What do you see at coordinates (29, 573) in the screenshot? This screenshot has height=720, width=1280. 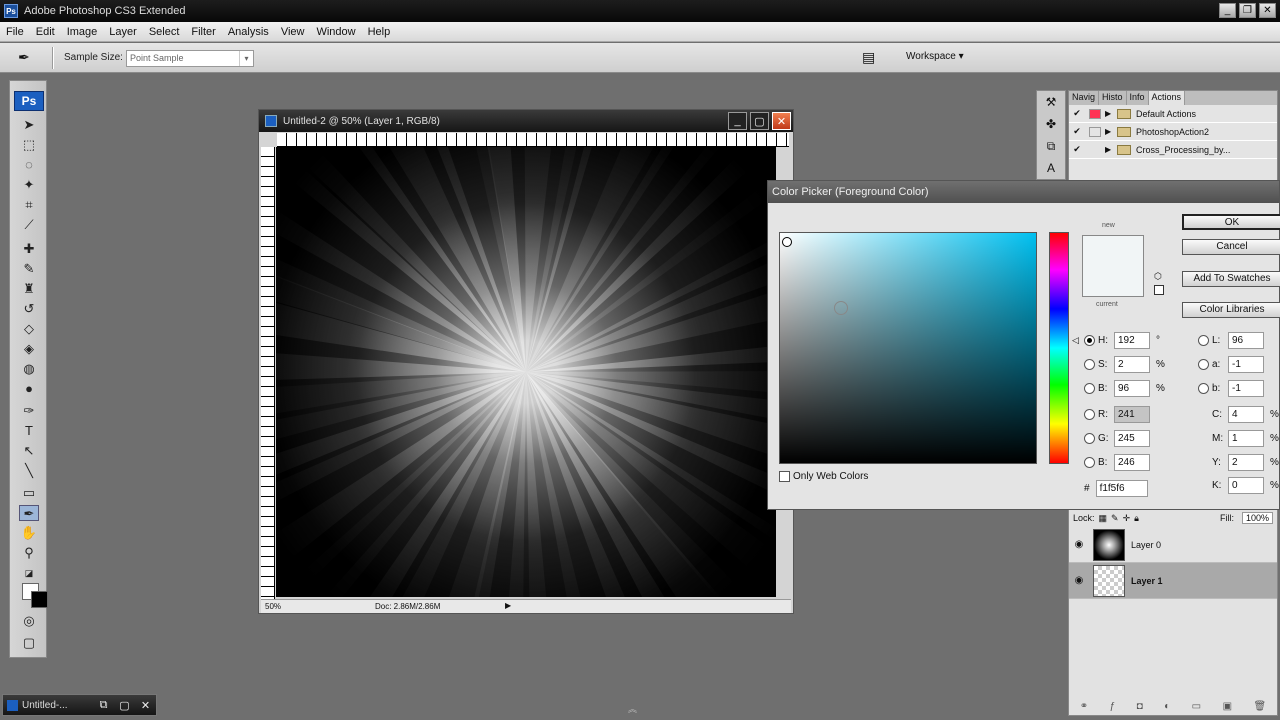 I see `default-colors-icon: ◪` at bounding box center [29, 573].